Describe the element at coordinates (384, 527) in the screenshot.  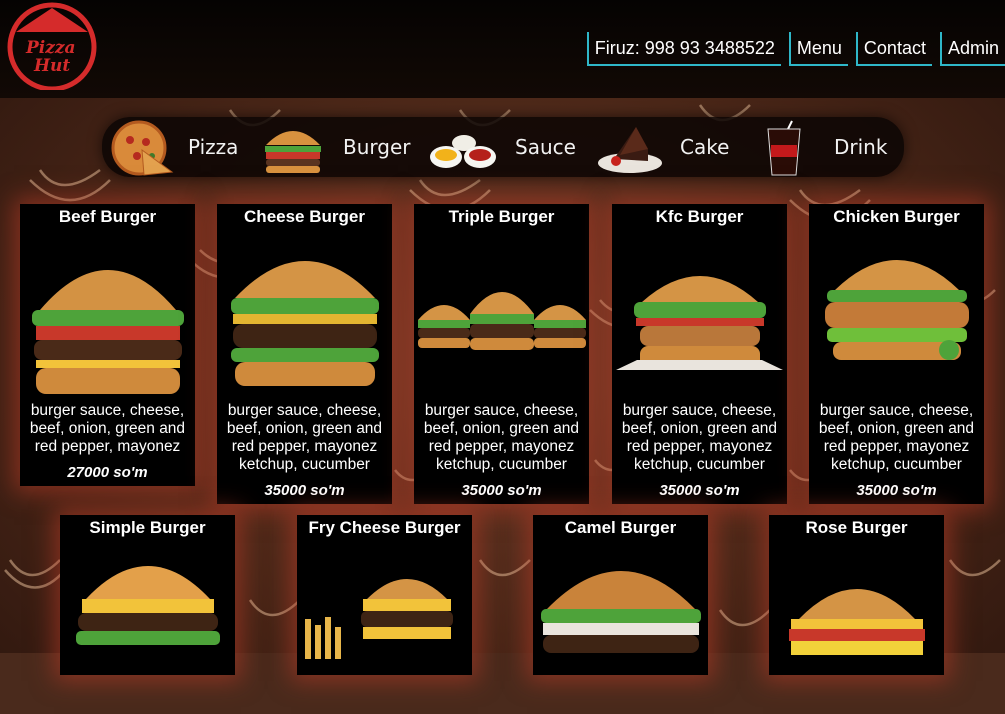
I see `product-title: Fry Cheese Burger` at that location.